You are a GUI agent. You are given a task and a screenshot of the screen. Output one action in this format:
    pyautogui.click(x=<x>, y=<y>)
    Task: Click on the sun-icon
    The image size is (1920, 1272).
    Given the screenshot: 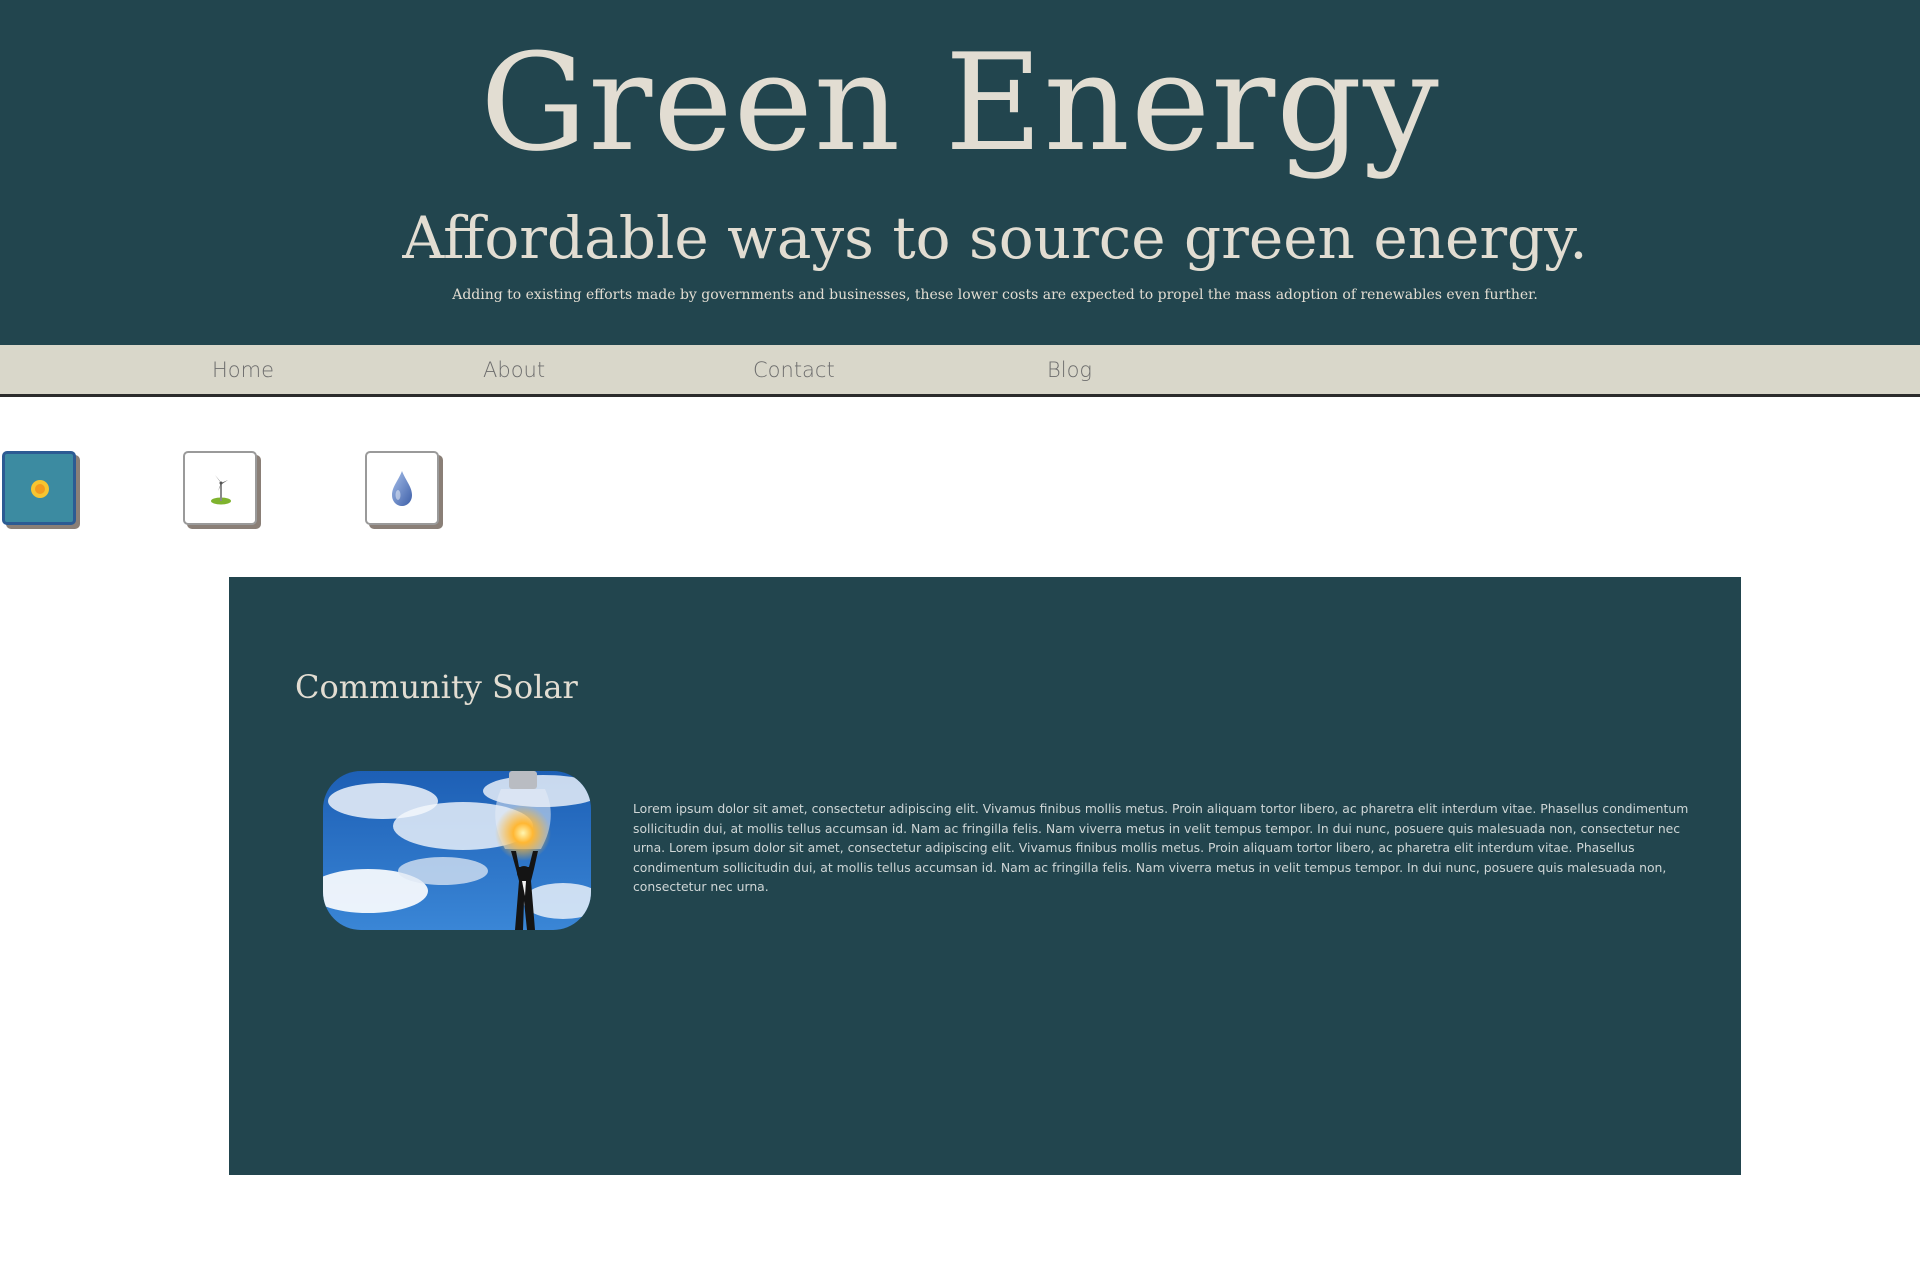 What is the action you would take?
    pyautogui.click(x=40, y=489)
    